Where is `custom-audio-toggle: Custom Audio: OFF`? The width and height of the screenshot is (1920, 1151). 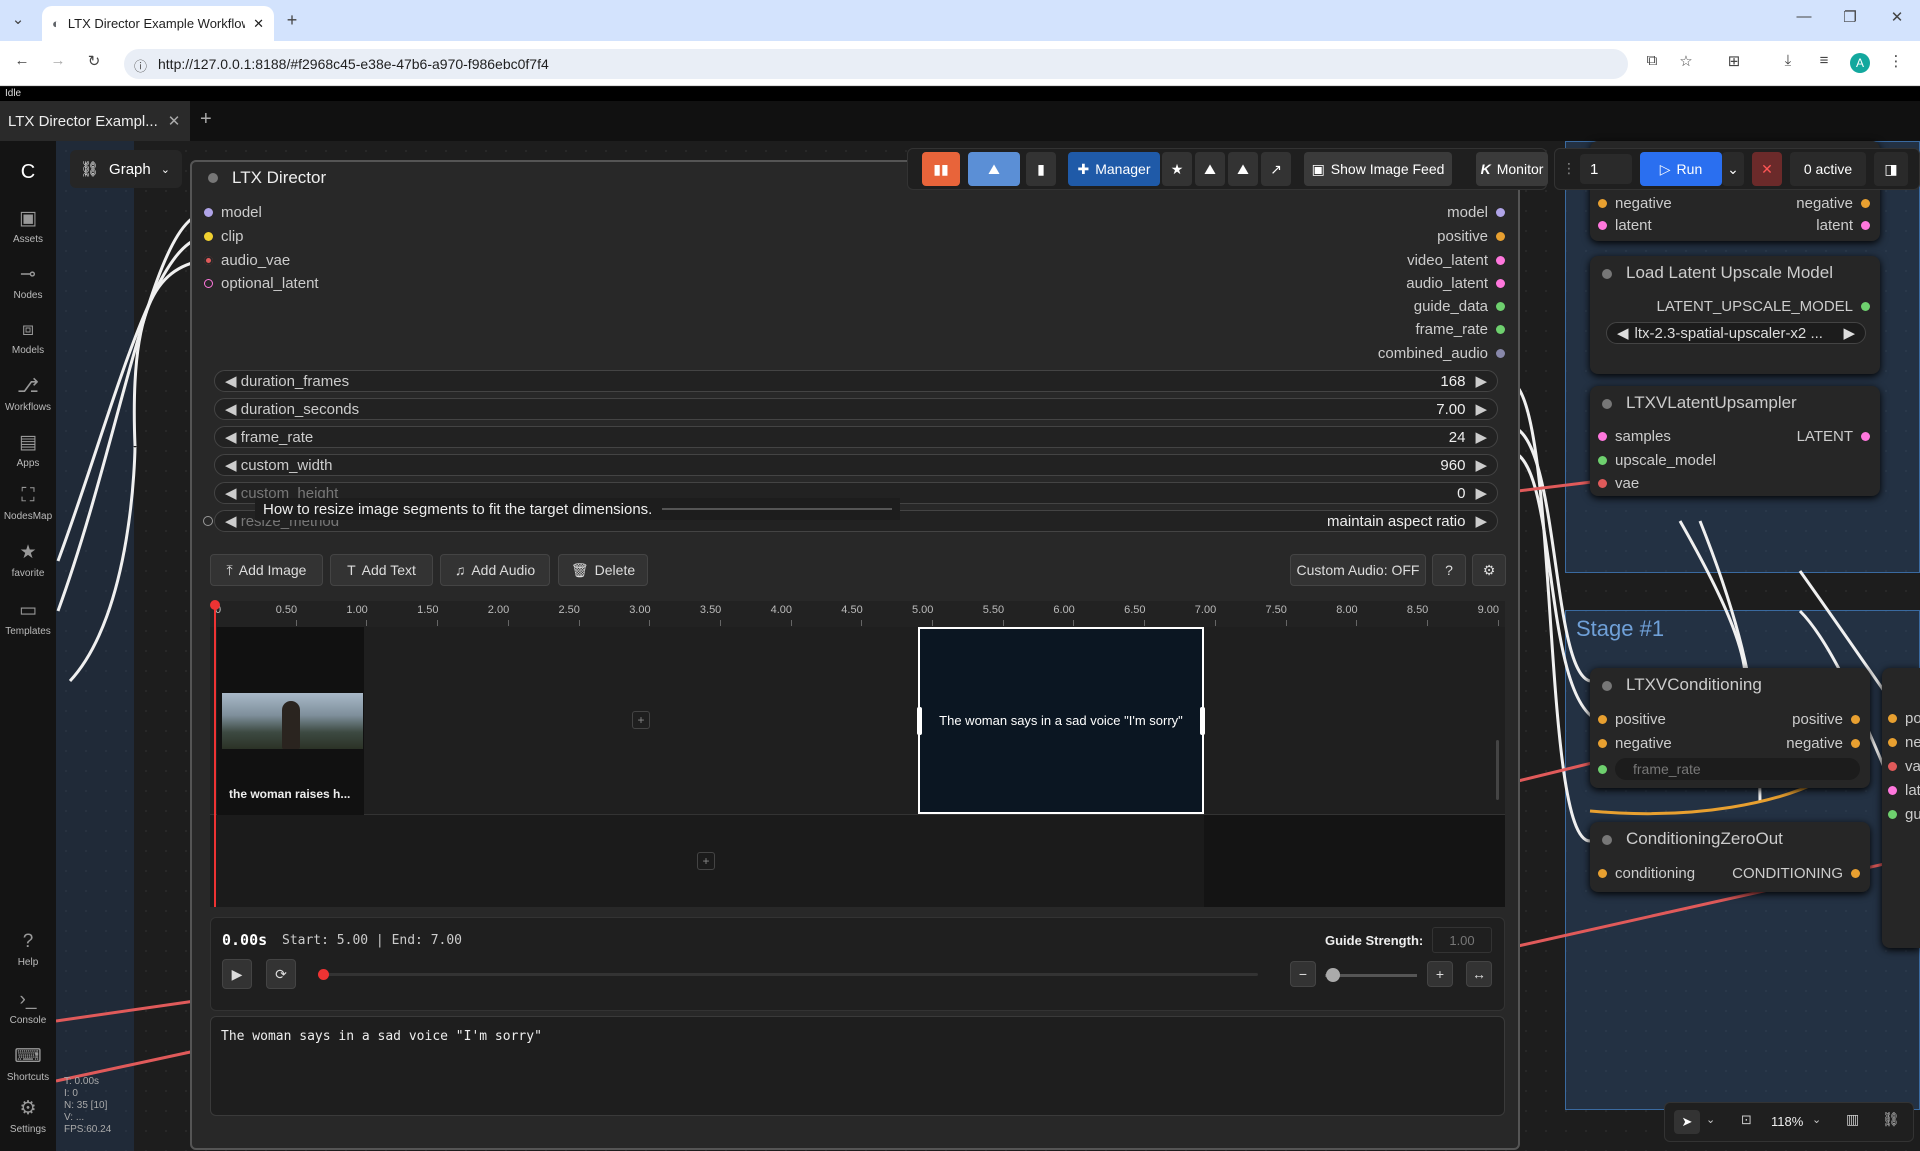
custom-audio-toggle: Custom Audio: OFF is located at coordinates (1358, 570).